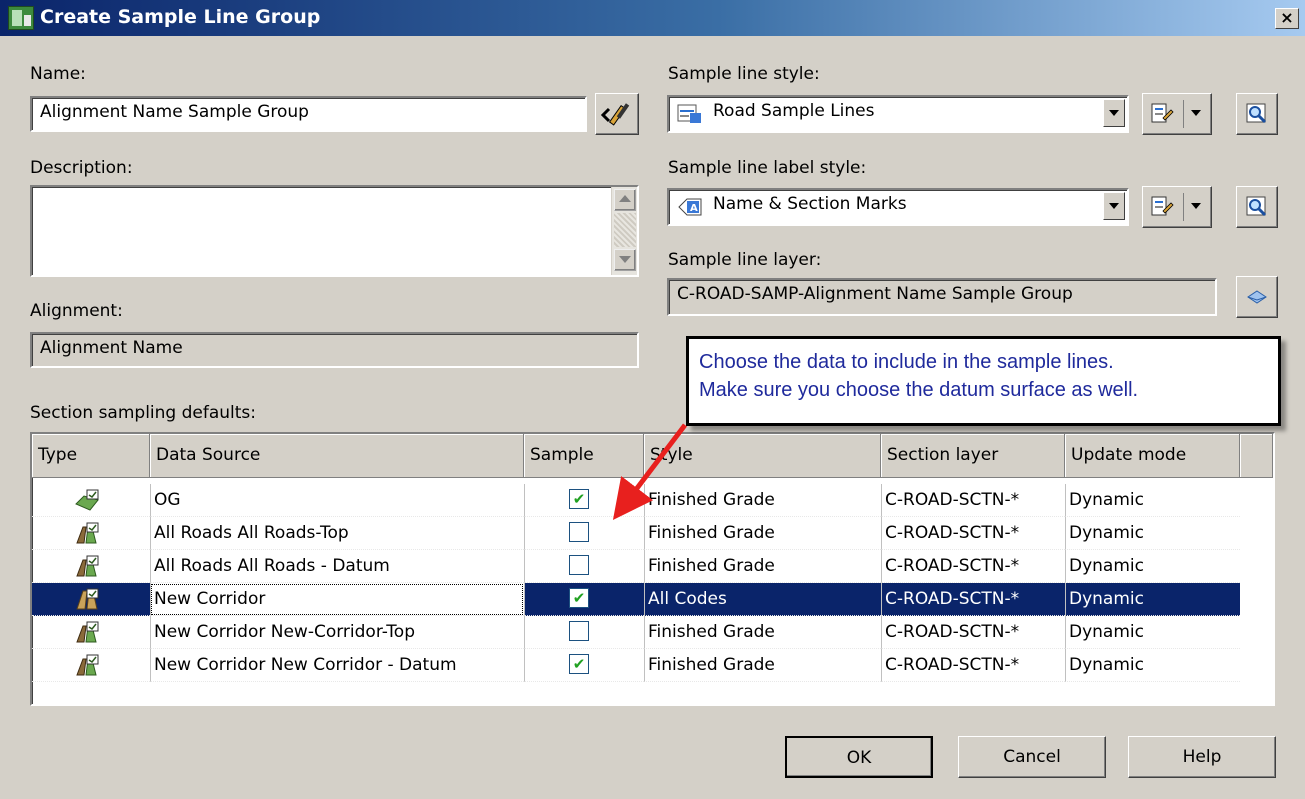 This screenshot has height=799, width=1305. Describe the element at coordinates (58, 74) in the screenshot. I see `name-label: Name:` at that location.